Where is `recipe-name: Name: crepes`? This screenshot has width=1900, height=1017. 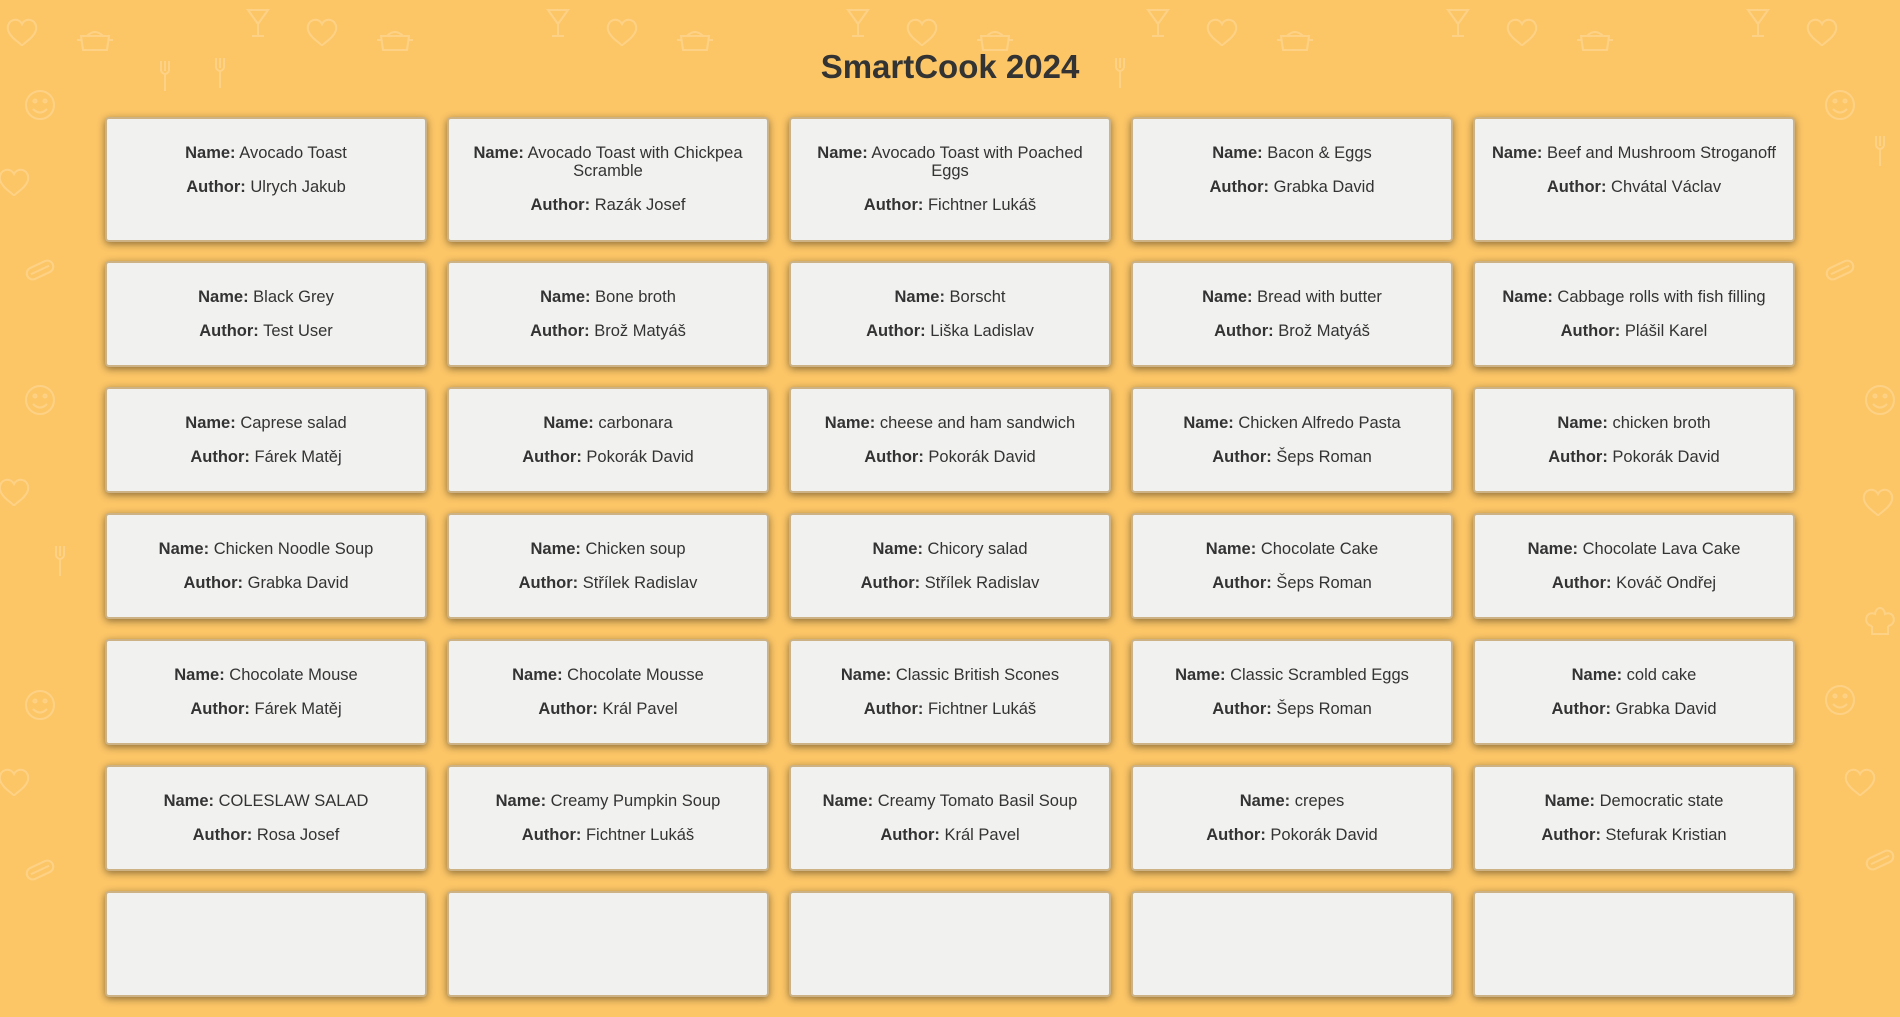
recipe-name: Name: crepes is located at coordinates (1292, 801).